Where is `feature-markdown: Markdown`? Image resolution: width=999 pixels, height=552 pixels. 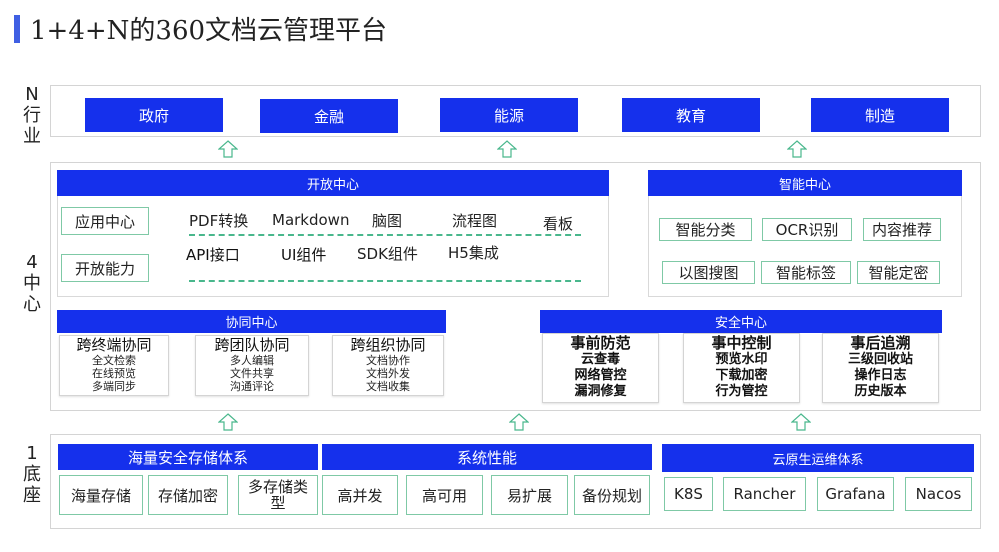 feature-markdown: Markdown is located at coordinates (311, 220).